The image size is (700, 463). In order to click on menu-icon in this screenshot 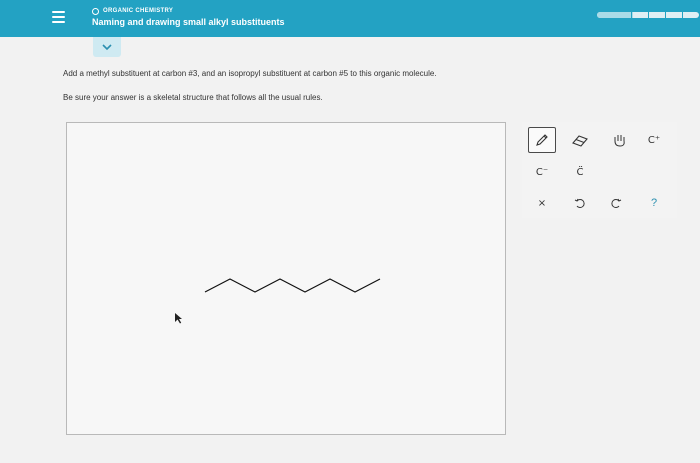, I will do `click(58, 17)`.